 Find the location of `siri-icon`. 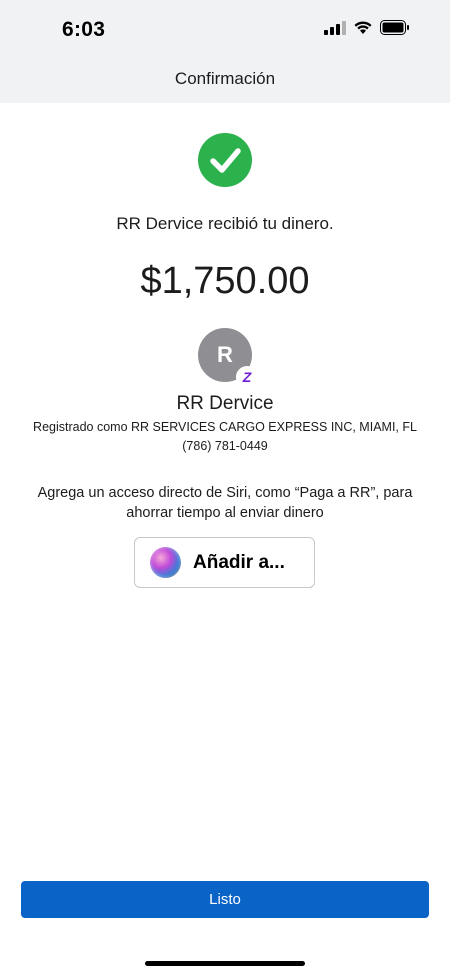

siri-icon is located at coordinates (165, 562).